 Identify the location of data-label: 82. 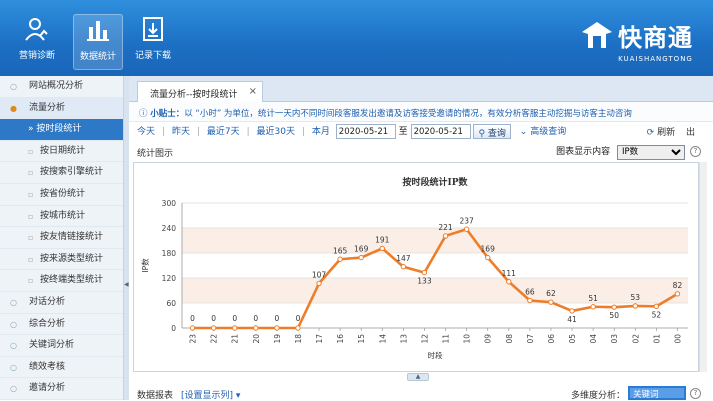
(678, 285).